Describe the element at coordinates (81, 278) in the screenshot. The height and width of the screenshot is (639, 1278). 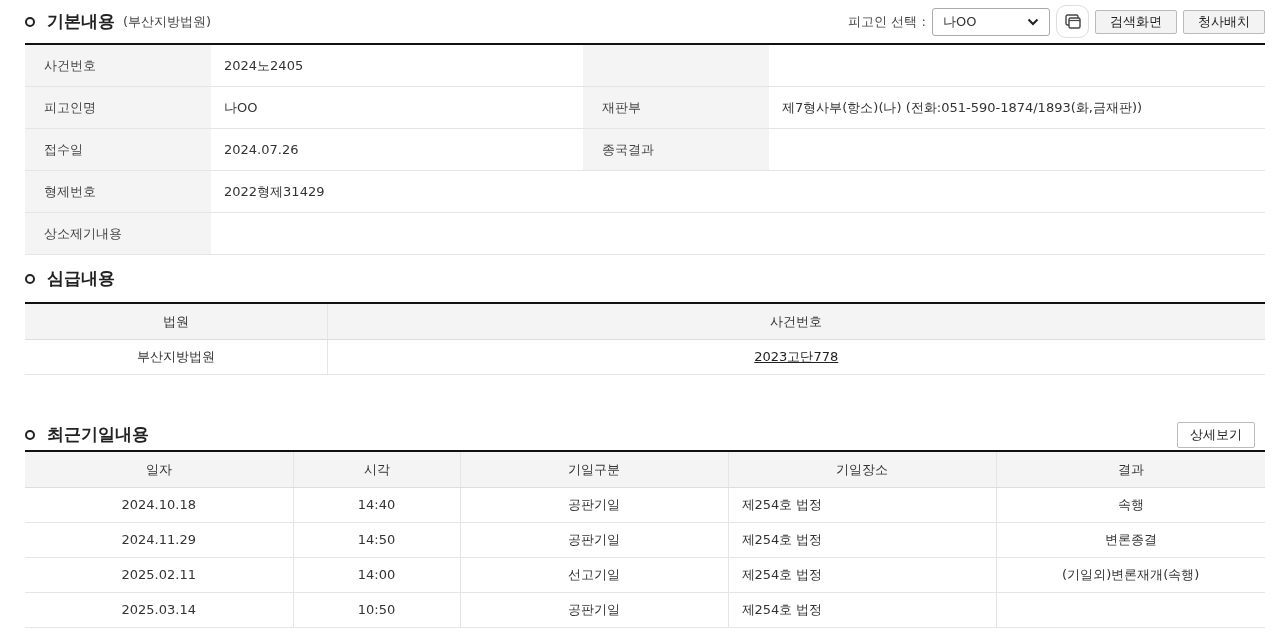
I see `section-title: 심급내용` at that location.